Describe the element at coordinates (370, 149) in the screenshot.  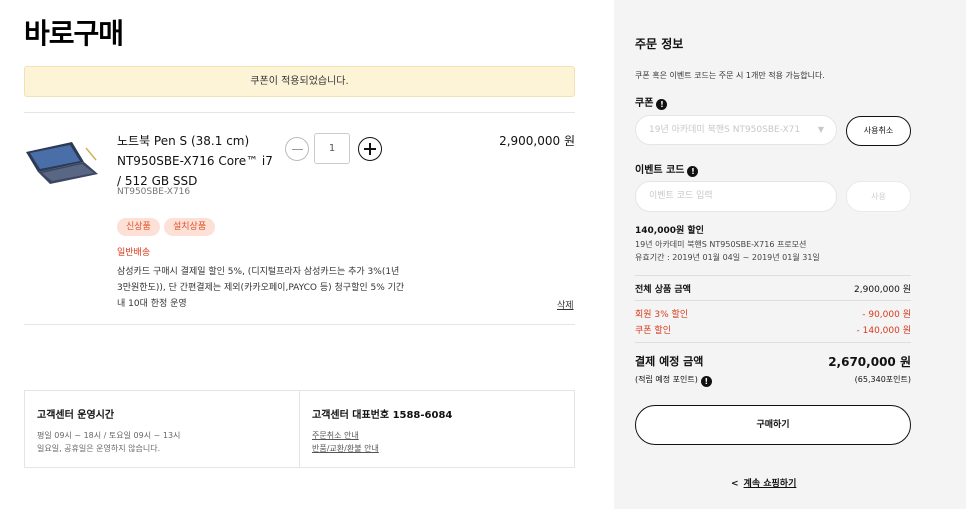
I see `plus-circle-icon` at that location.